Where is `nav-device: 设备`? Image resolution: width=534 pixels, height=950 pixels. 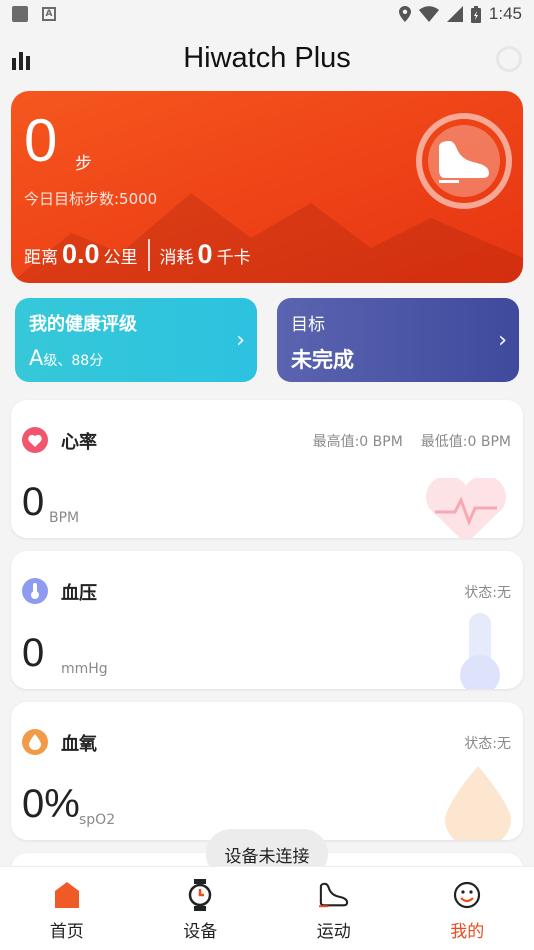 nav-device: 设备 is located at coordinates (201, 908).